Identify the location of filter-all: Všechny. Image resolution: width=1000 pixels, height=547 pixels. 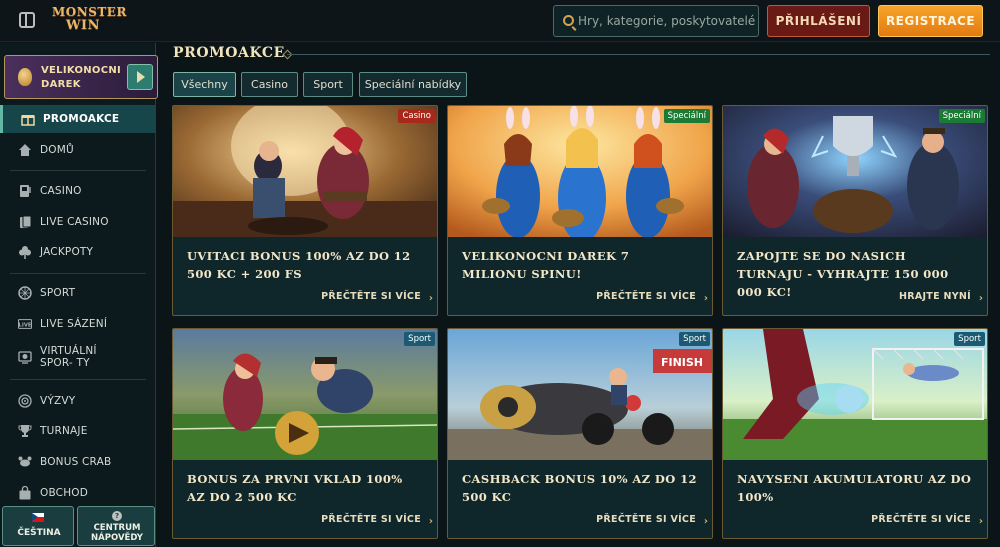
(204, 84).